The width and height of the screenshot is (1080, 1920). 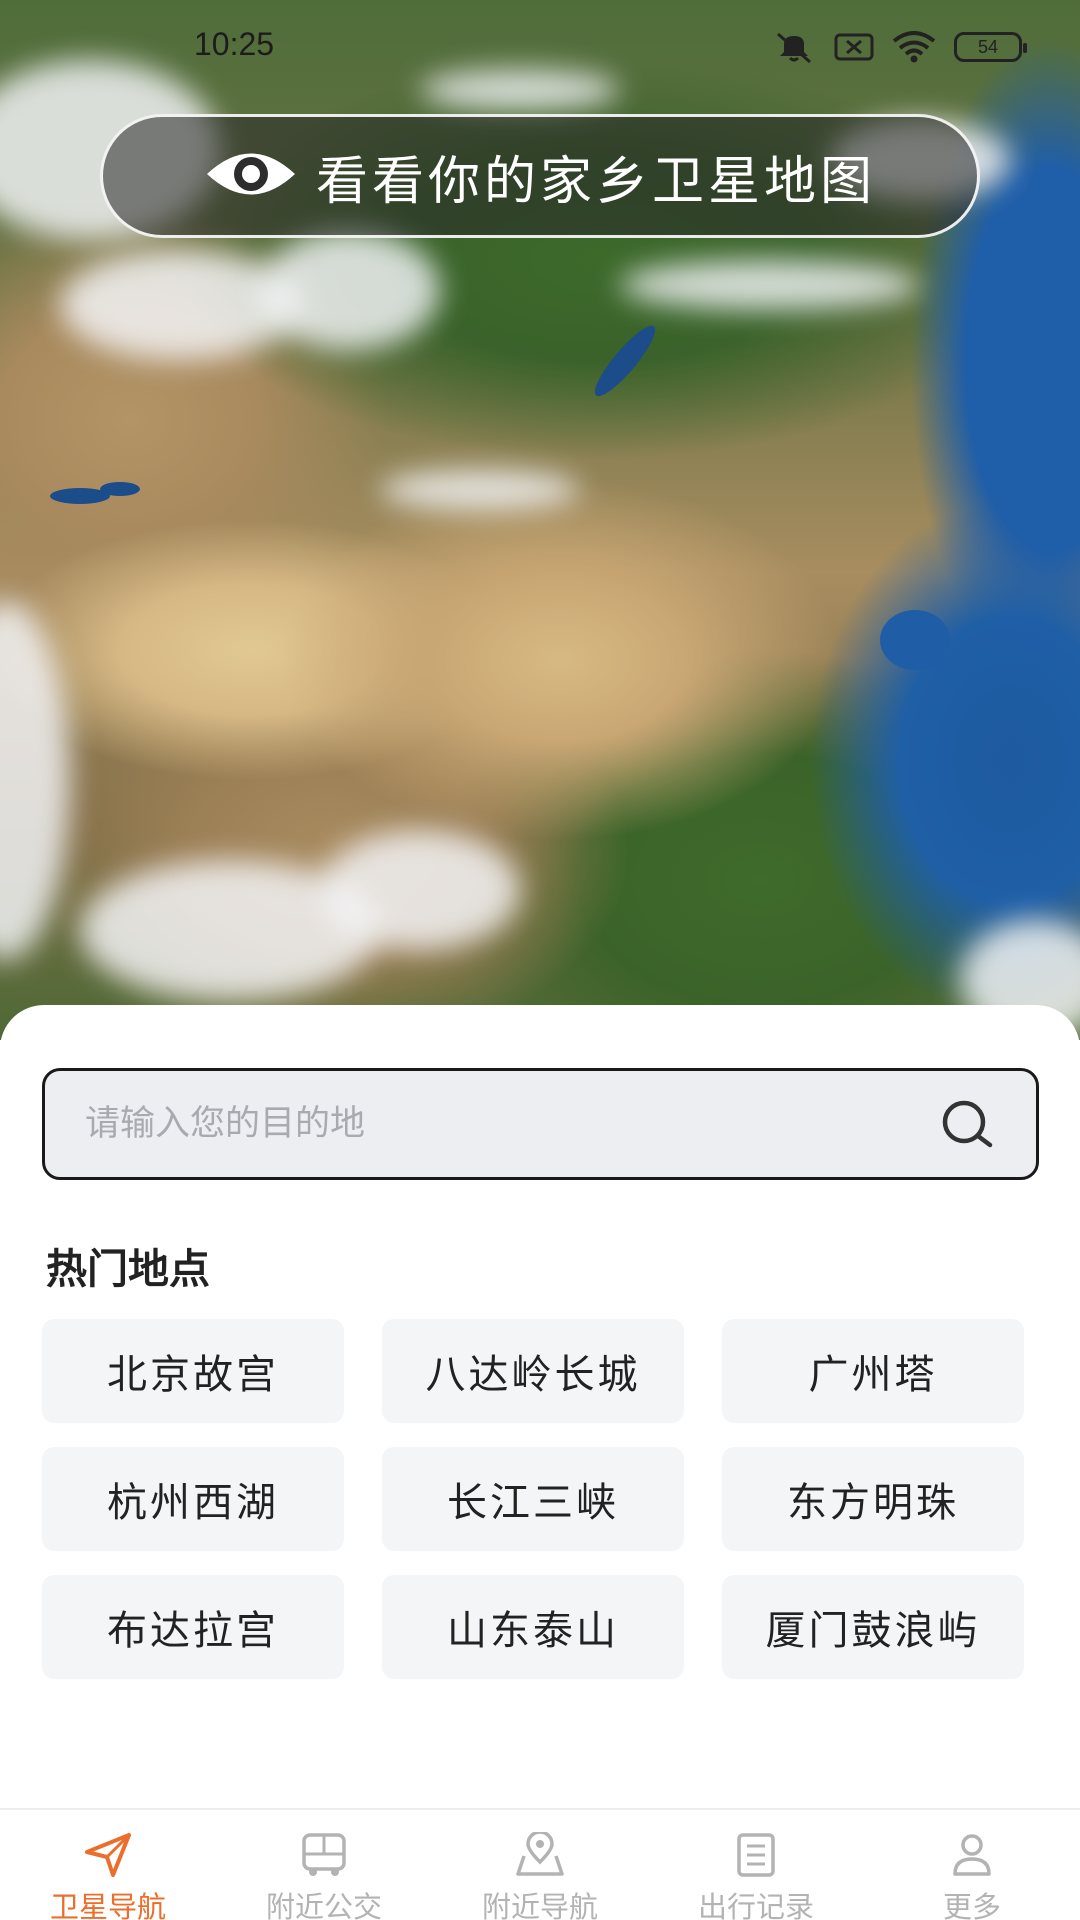 I want to click on nav-item-satellite-navigation: 卫星导航, so click(x=108, y=1865).